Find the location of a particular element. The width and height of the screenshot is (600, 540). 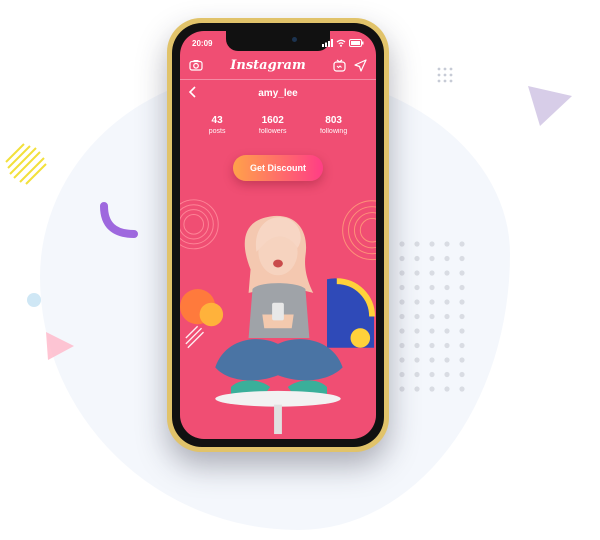

stat-label: following is located at coordinates (333, 131).